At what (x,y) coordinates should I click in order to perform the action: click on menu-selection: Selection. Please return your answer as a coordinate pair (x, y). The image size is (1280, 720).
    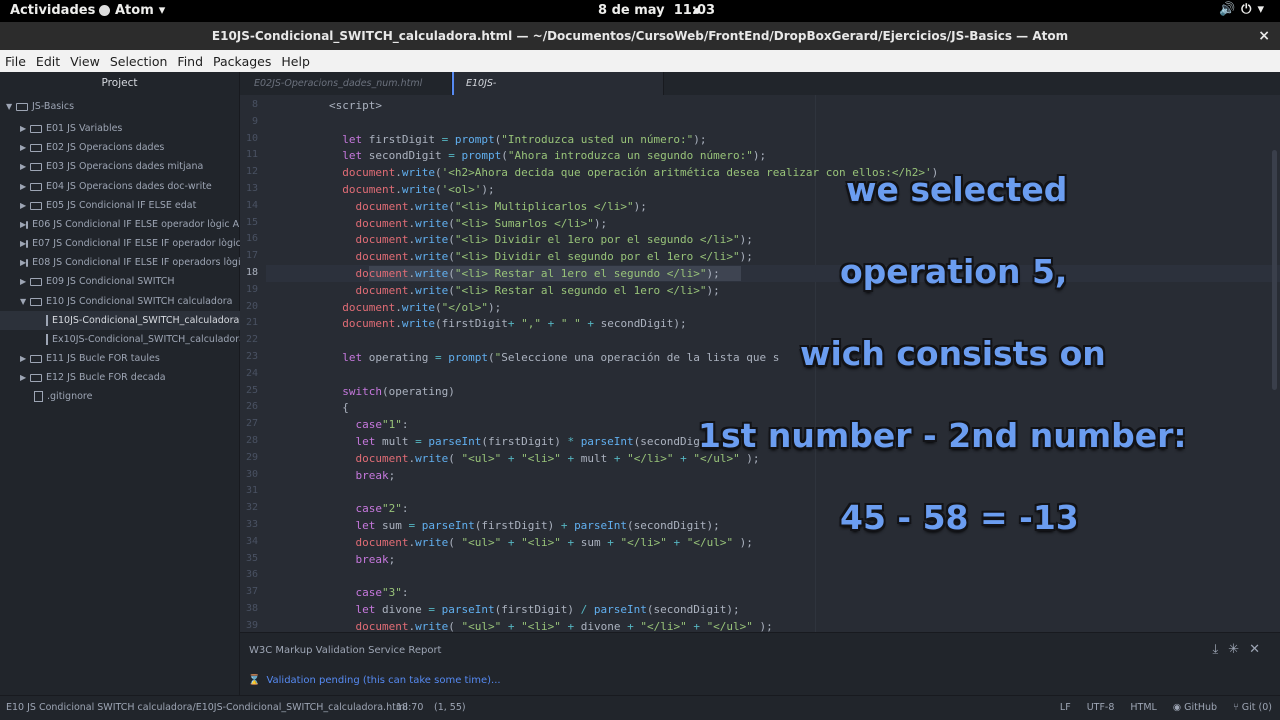
    Looking at the image, I should click on (139, 61).